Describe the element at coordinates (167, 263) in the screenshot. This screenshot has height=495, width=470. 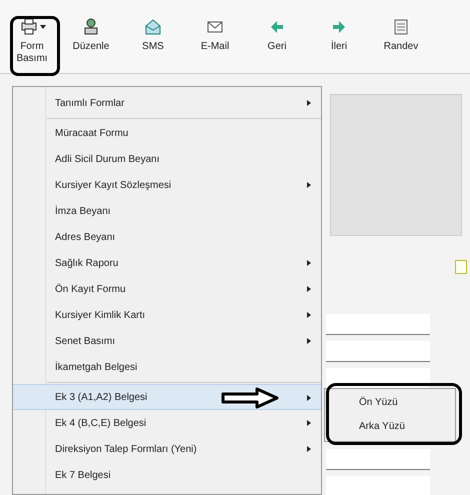
I see `menu-item: Sağlık Raporu` at that location.